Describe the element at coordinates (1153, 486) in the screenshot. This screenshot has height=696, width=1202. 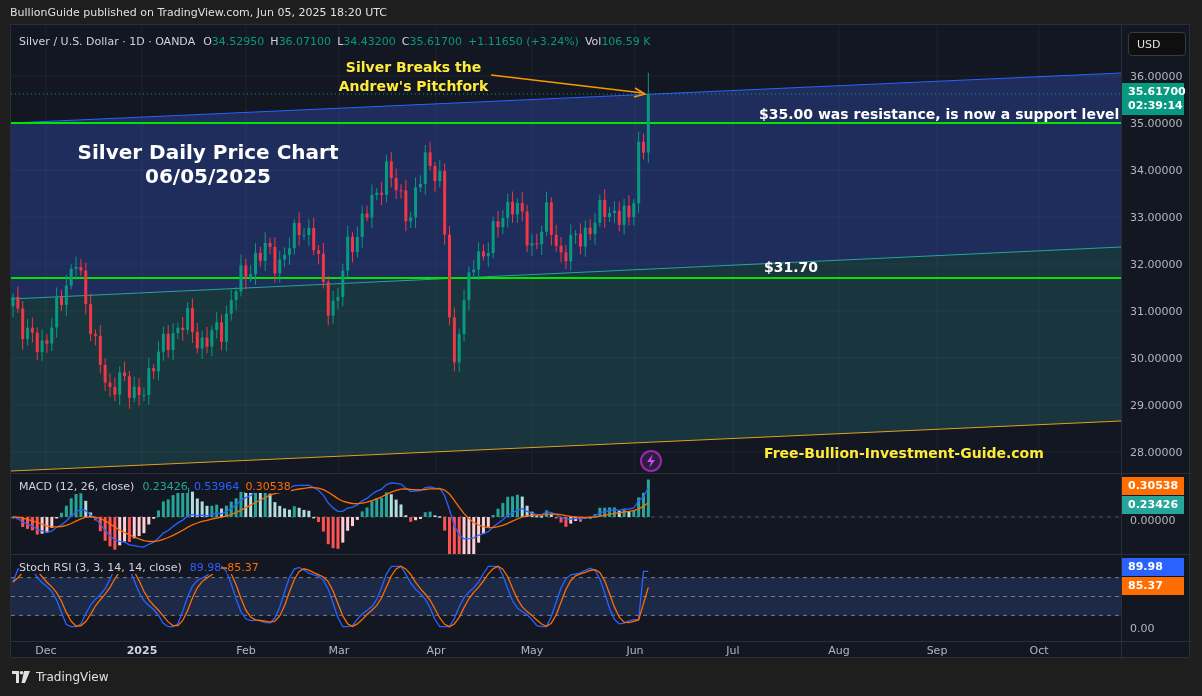
I see `value-badge: 0.30538` at that location.